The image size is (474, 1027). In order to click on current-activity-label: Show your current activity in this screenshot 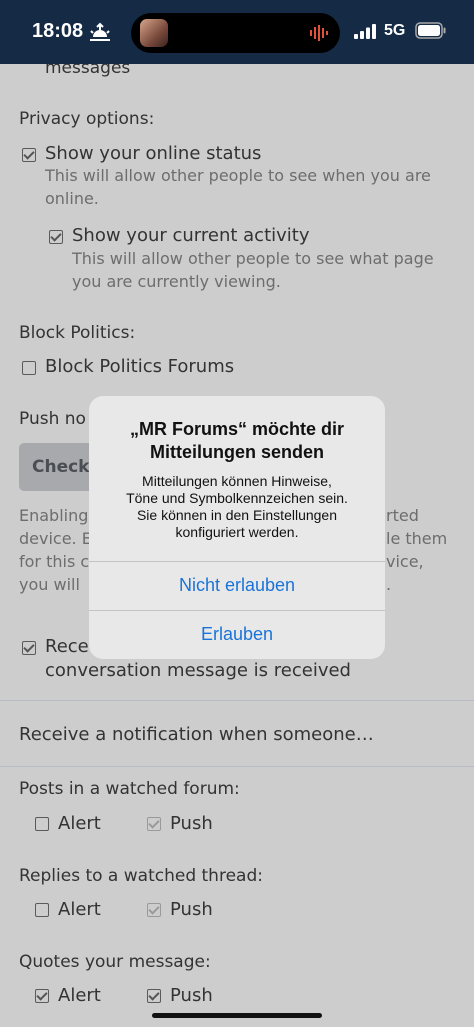, I will do `click(191, 235)`.